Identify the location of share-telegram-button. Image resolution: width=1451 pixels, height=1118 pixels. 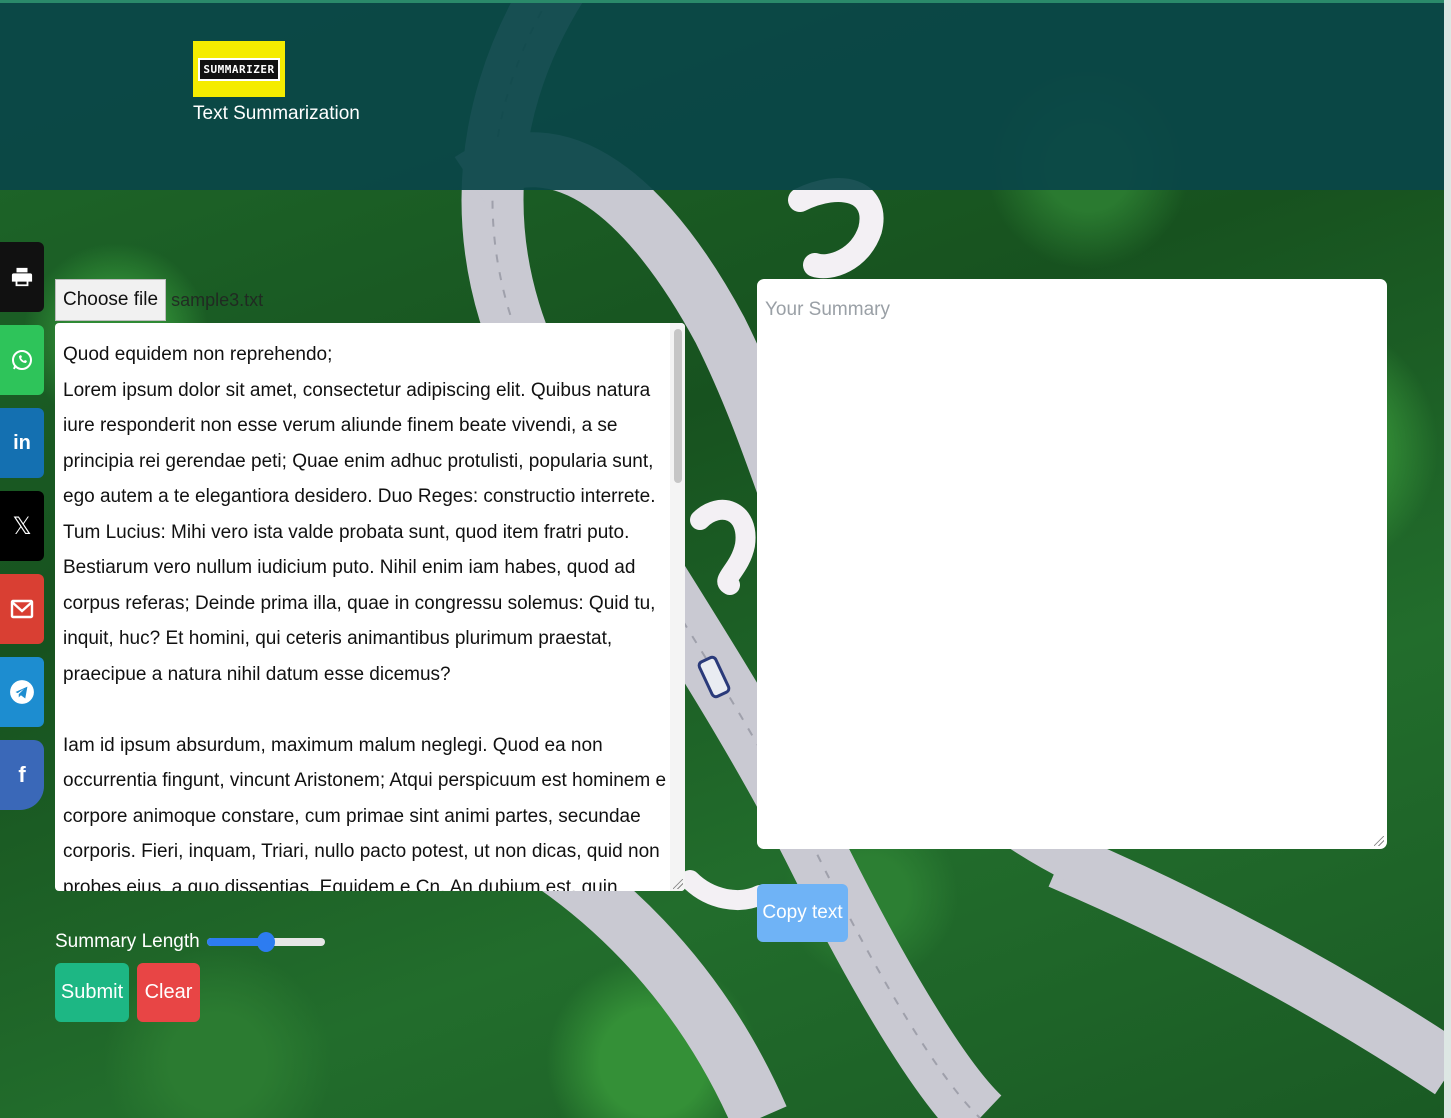
(22, 692).